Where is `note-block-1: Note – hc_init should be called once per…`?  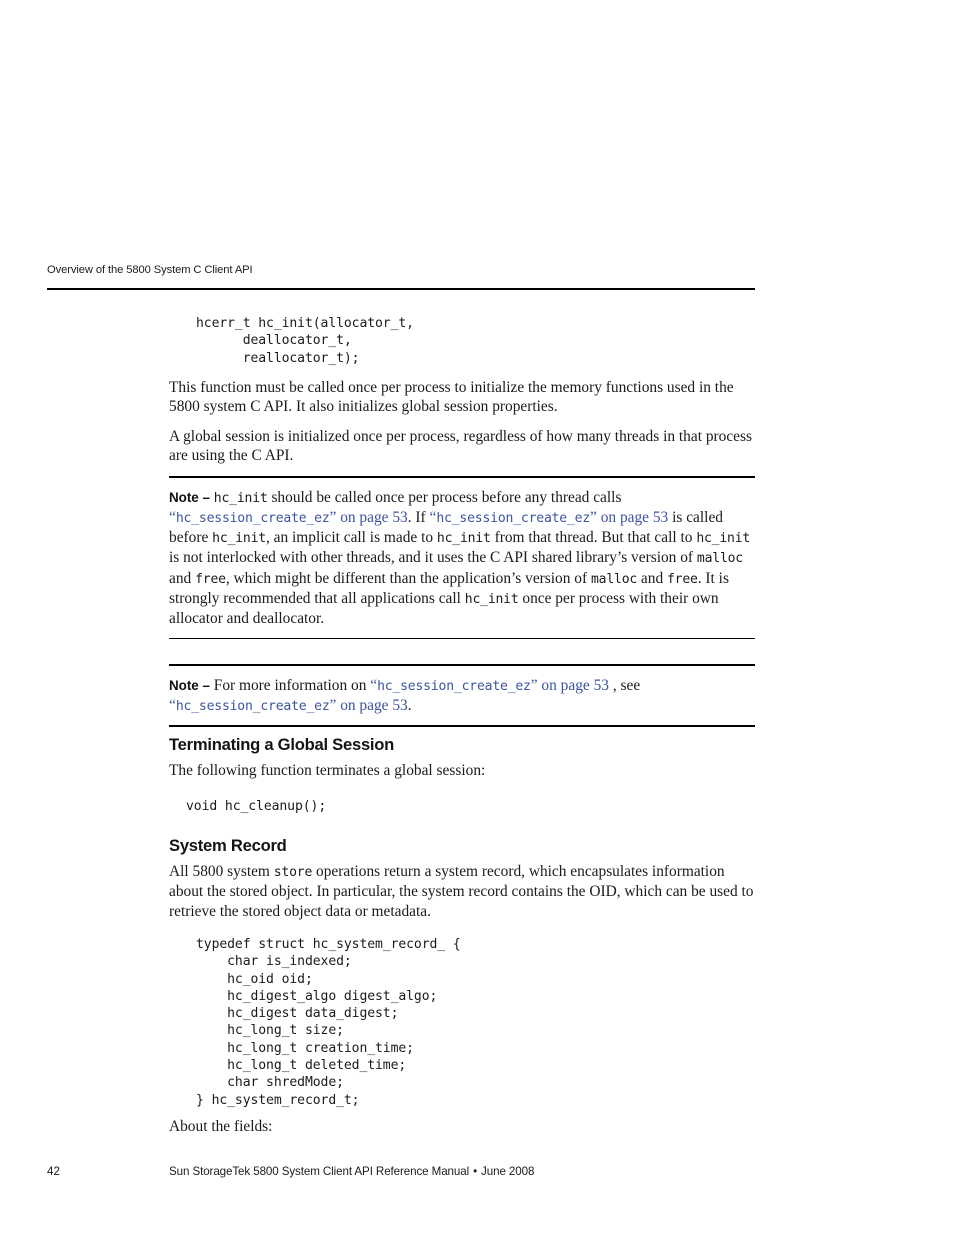
note-block-1: Note – hc_init should be called once per… is located at coordinates (462, 558).